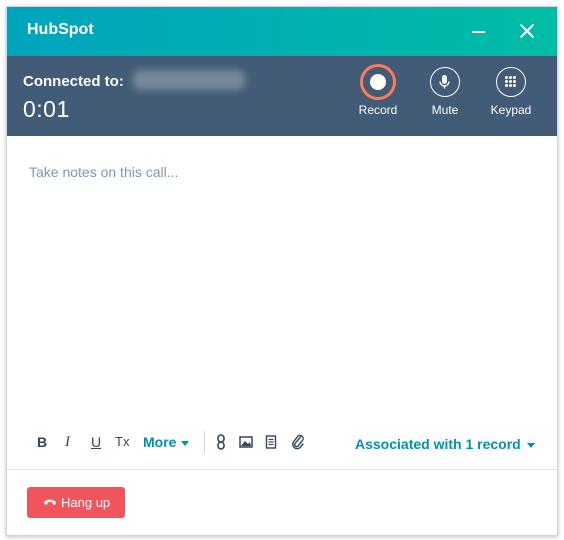  I want to click on window-title: HubSpot, so click(60, 29).